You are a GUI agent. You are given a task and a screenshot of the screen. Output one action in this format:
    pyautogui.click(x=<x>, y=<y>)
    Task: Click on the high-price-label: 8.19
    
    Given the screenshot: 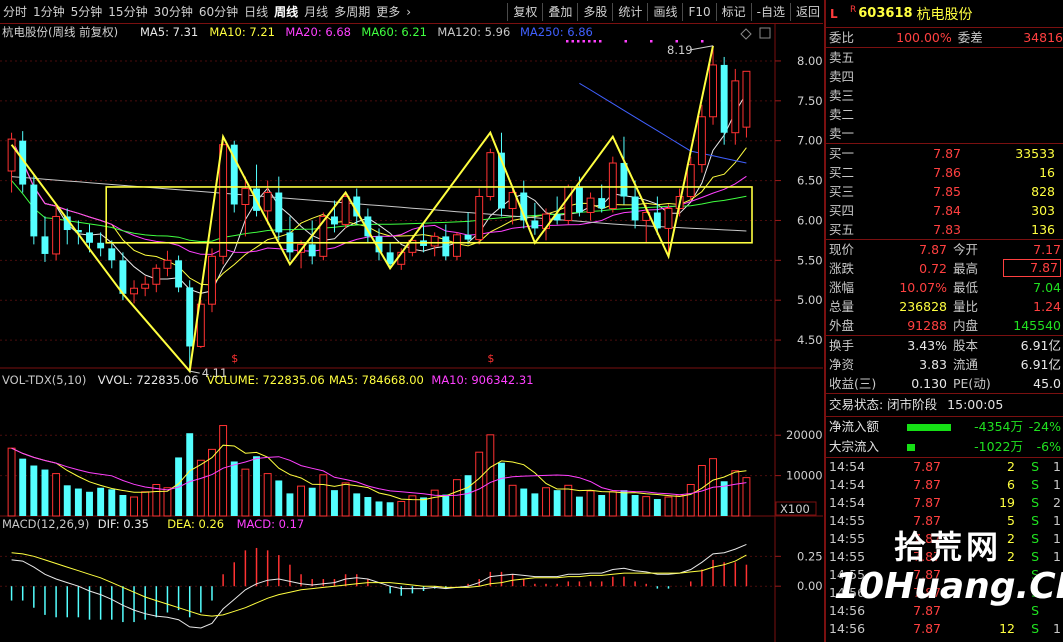 What is the action you would take?
    pyautogui.click(x=680, y=50)
    